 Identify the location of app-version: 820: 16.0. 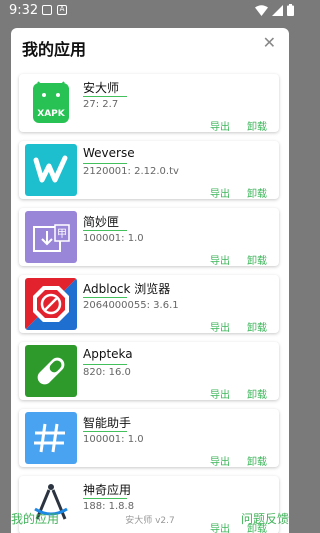
(107, 372).